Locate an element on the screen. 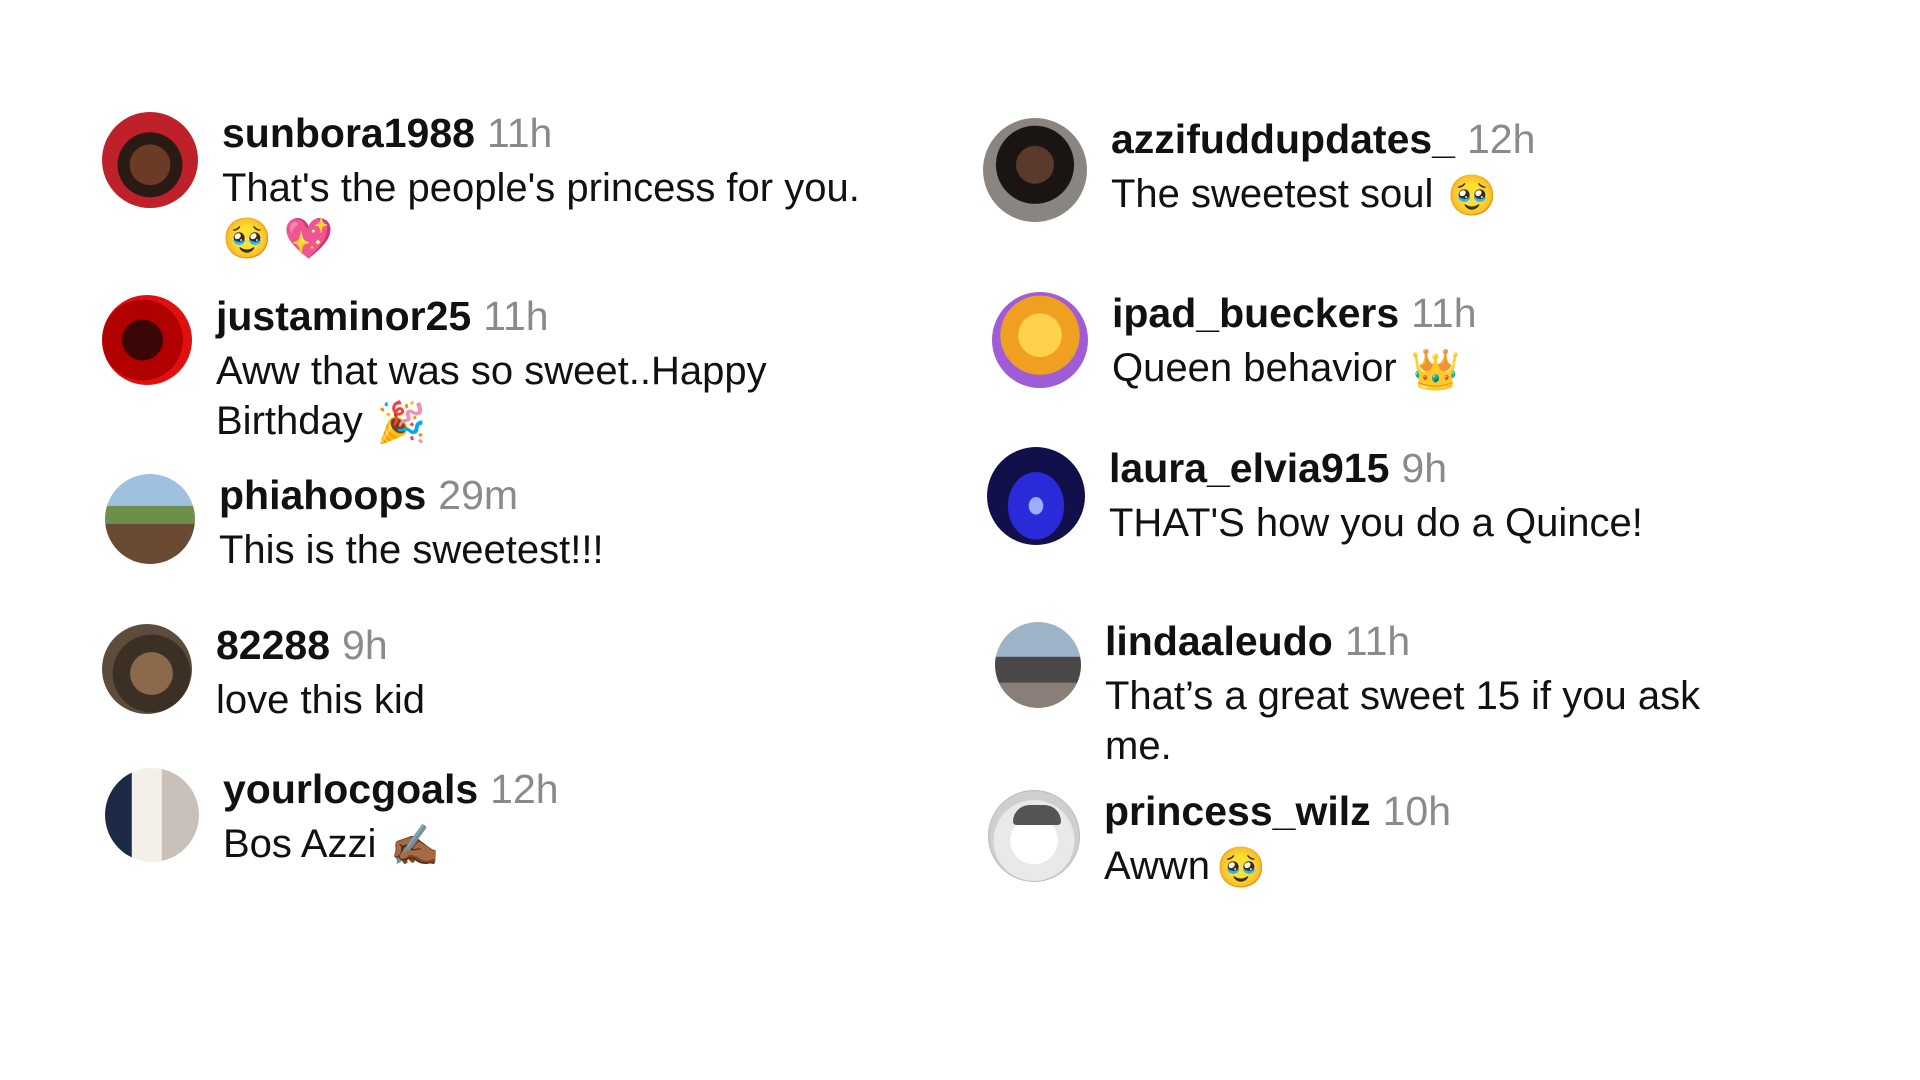 Image resolution: width=1920 pixels, height=1080 pixels. comment-header: justaminor25 11h is located at coordinates (491, 316).